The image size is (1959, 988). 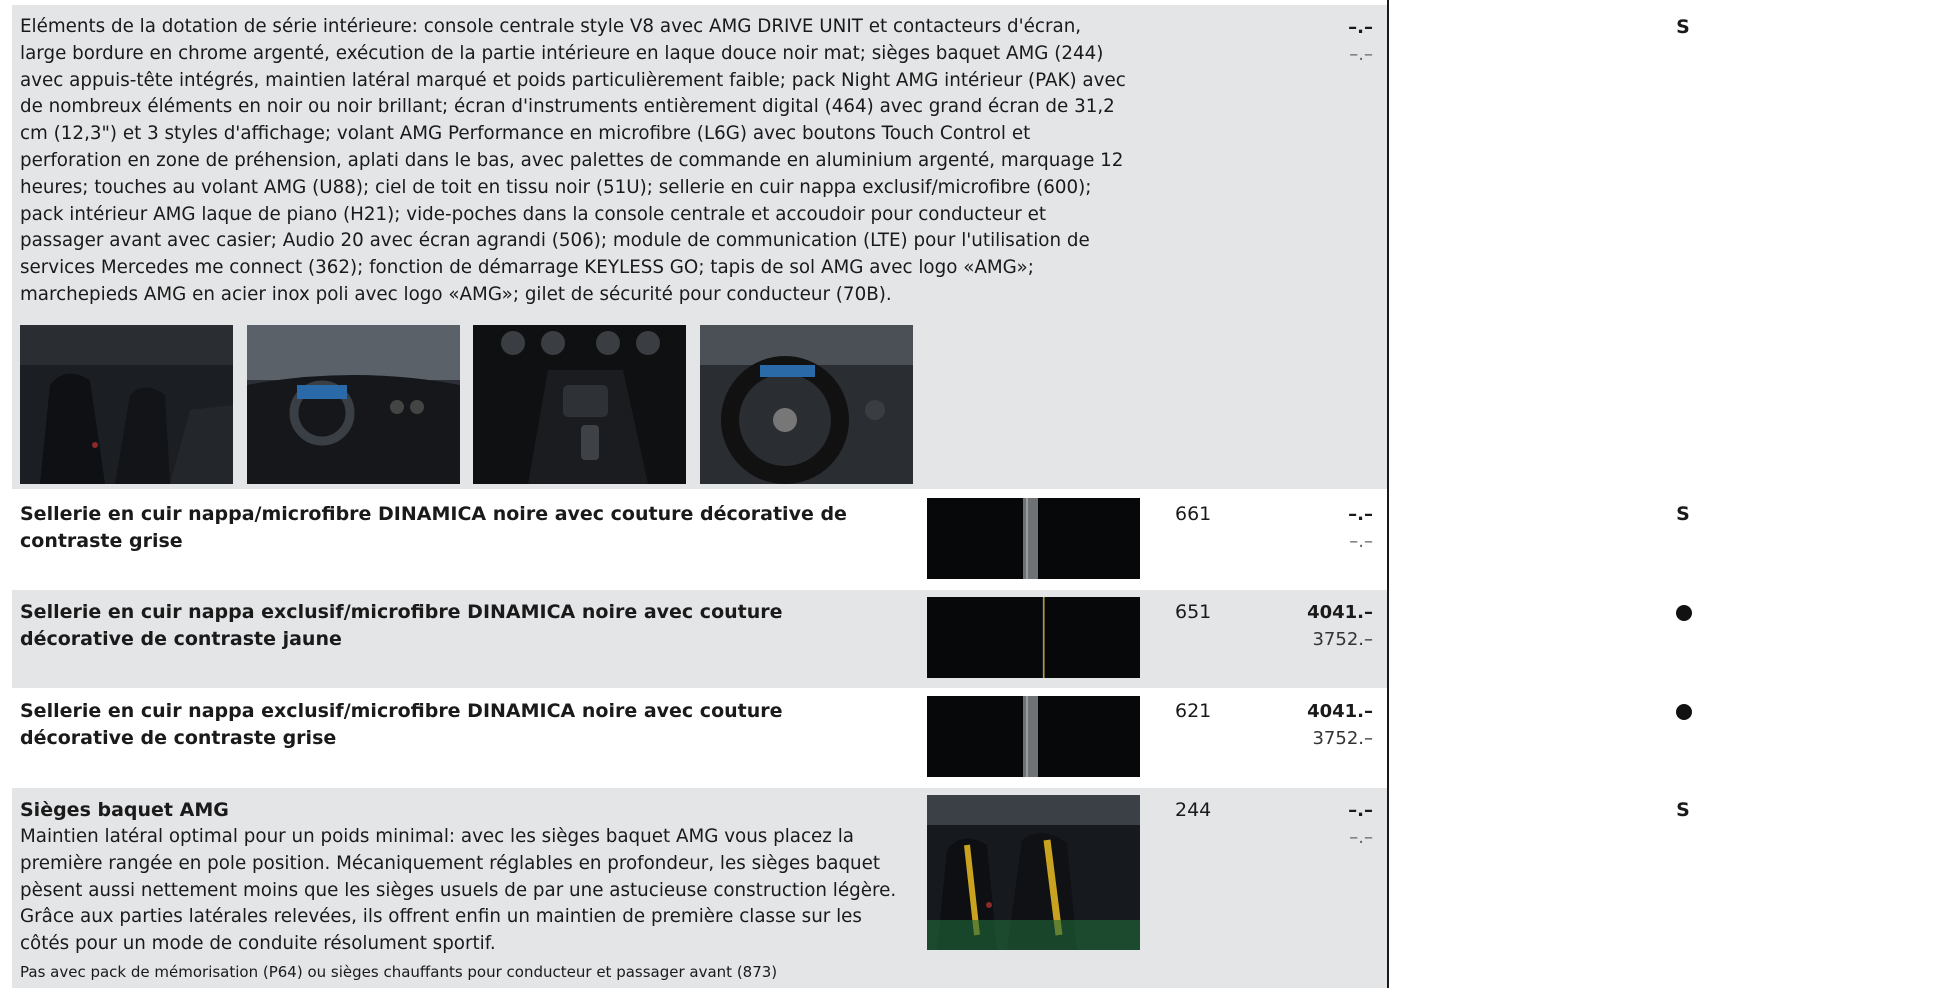 I want to click on interior-photo-seats, so click(x=126, y=404).